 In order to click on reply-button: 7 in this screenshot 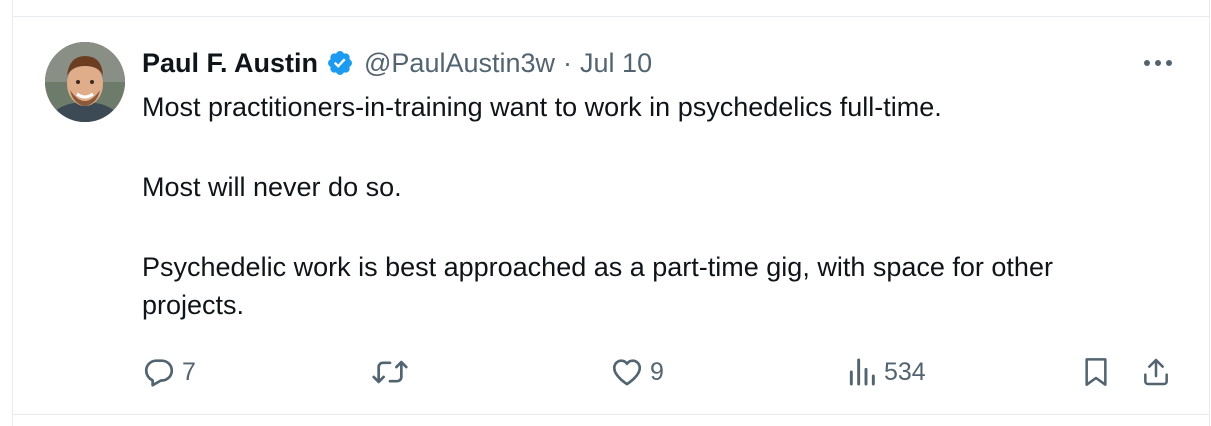, I will do `click(169, 372)`.